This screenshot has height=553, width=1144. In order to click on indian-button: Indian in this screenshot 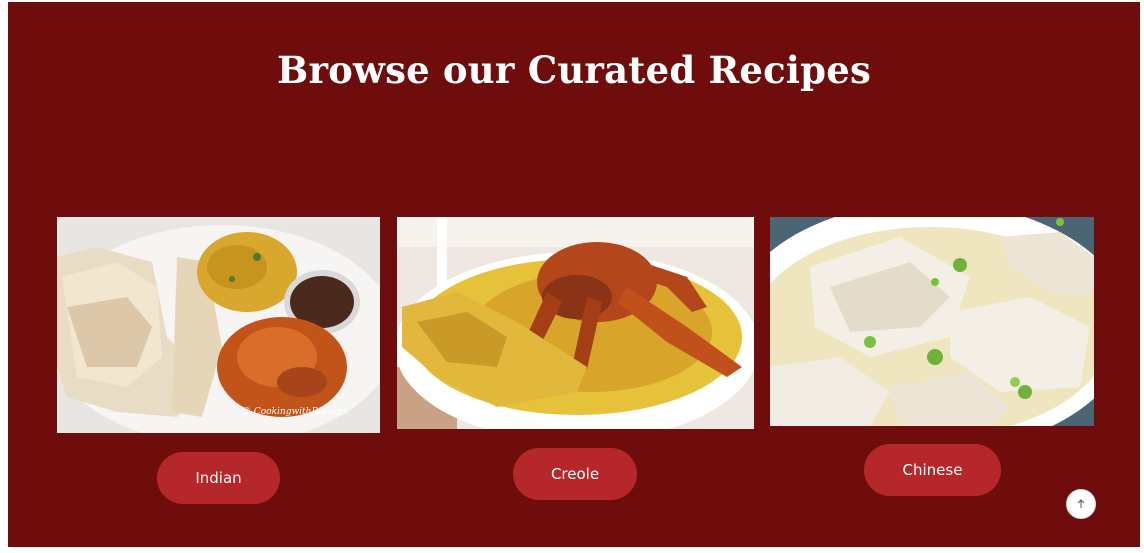, I will do `click(218, 478)`.